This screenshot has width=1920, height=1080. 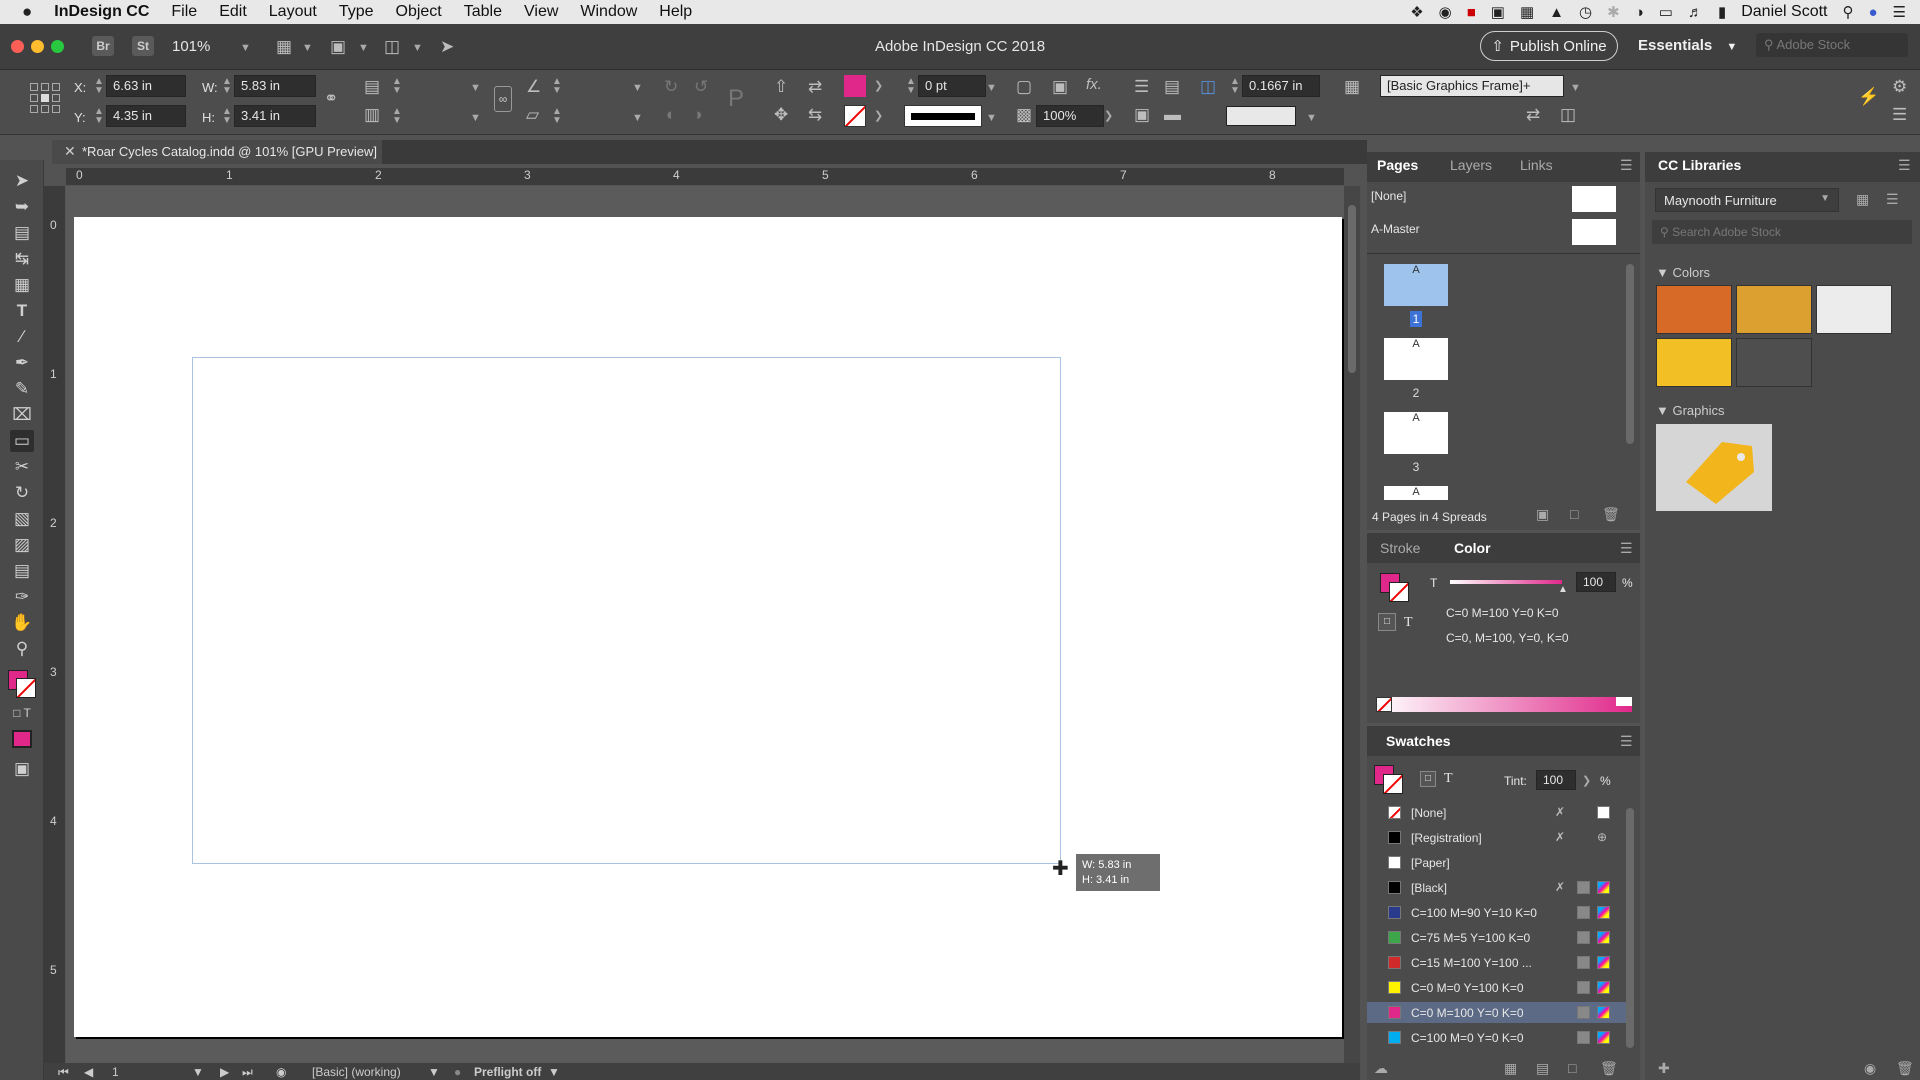 What do you see at coordinates (1630, 928) in the screenshot?
I see `swatches-scrollbar` at bounding box center [1630, 928].